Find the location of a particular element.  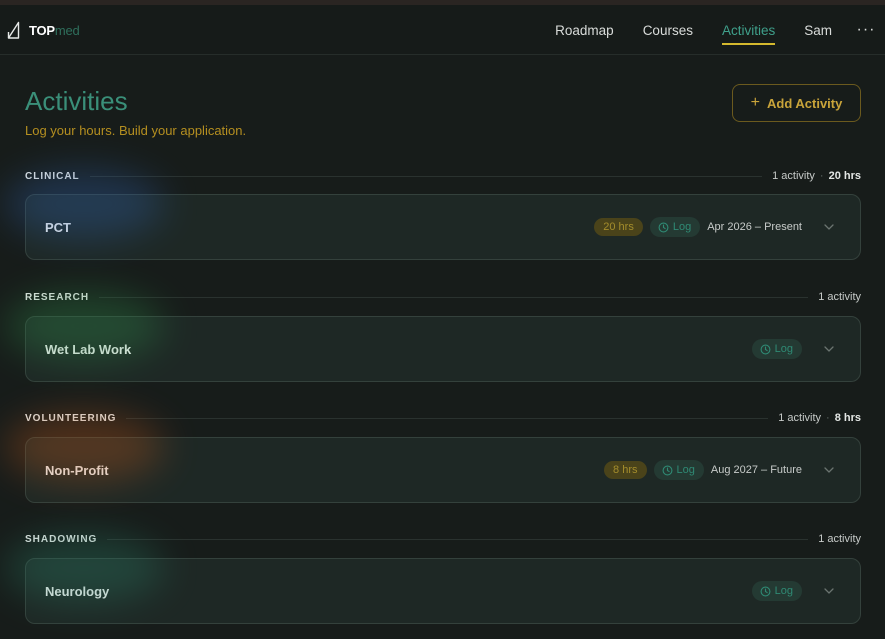

activity-name: PCT is located at coordinates (58, 227).